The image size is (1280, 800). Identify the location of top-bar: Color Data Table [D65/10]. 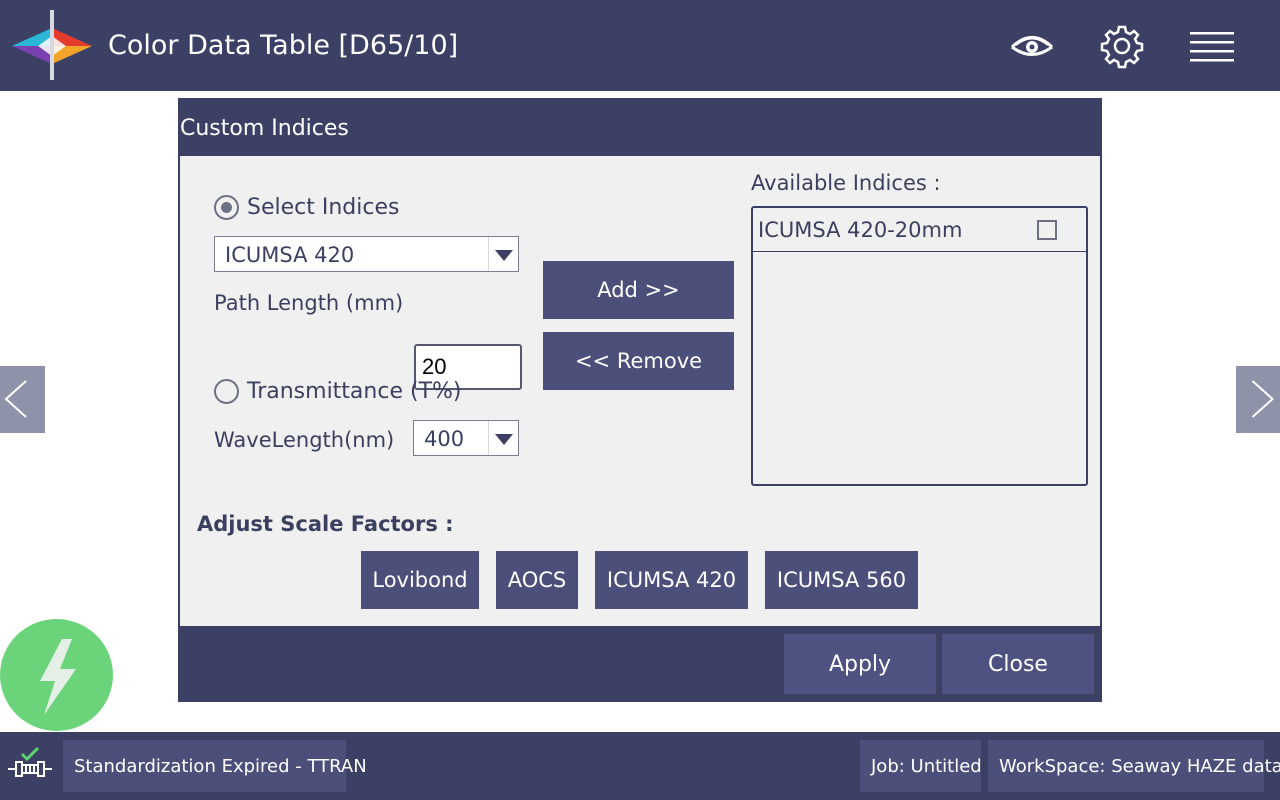
(640, 45).